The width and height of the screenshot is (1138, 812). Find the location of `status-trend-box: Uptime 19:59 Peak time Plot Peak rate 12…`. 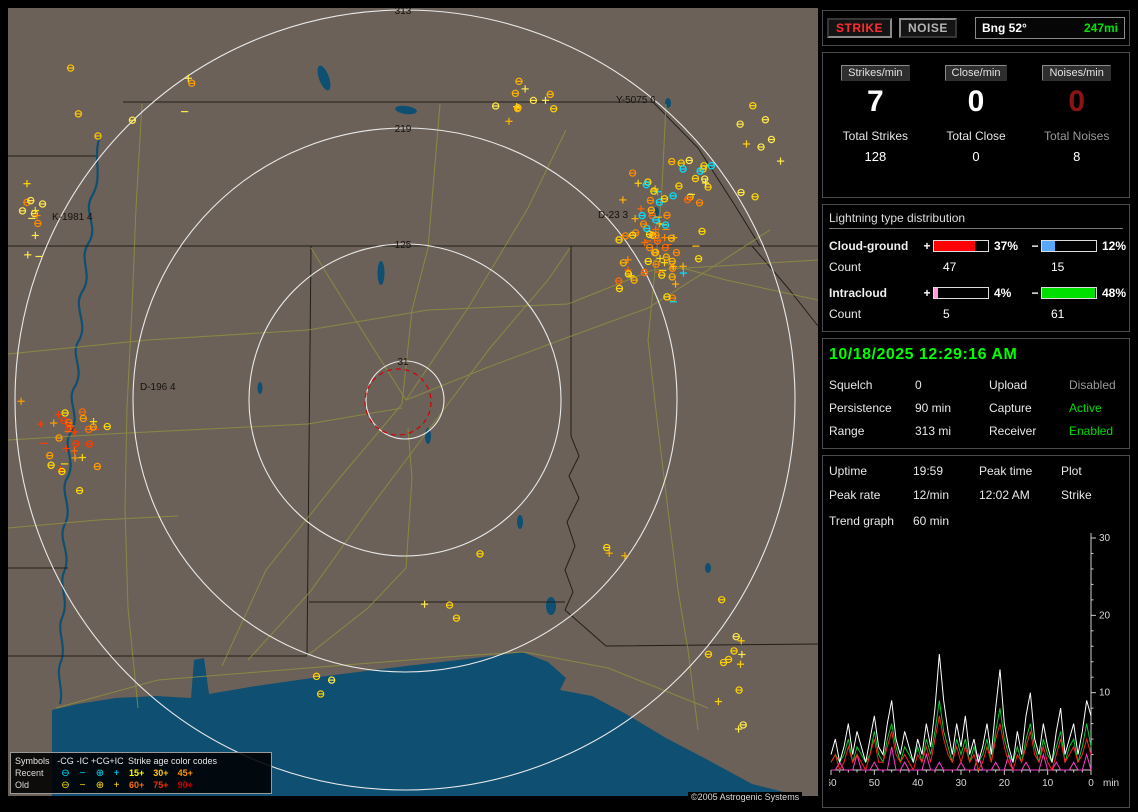

status-trend-box: Uptime 19:59 Peak time Plot Peak rate 12… is located at coordinates (976, 631).